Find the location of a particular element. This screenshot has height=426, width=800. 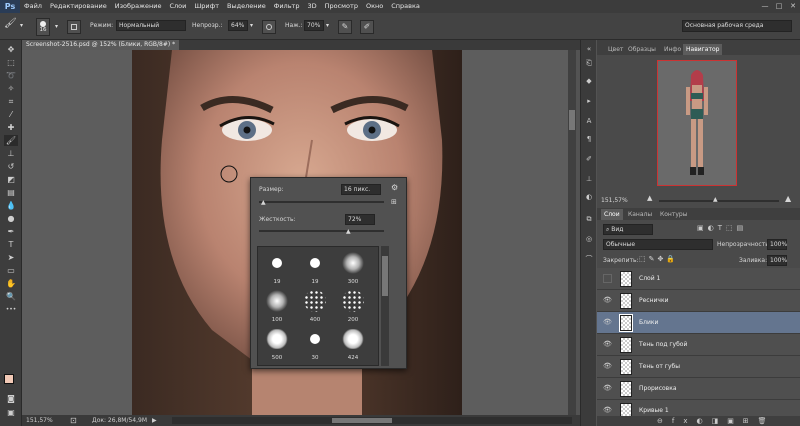

marquee-tool-icon: ⬚ is located at coordinates (11, 62).